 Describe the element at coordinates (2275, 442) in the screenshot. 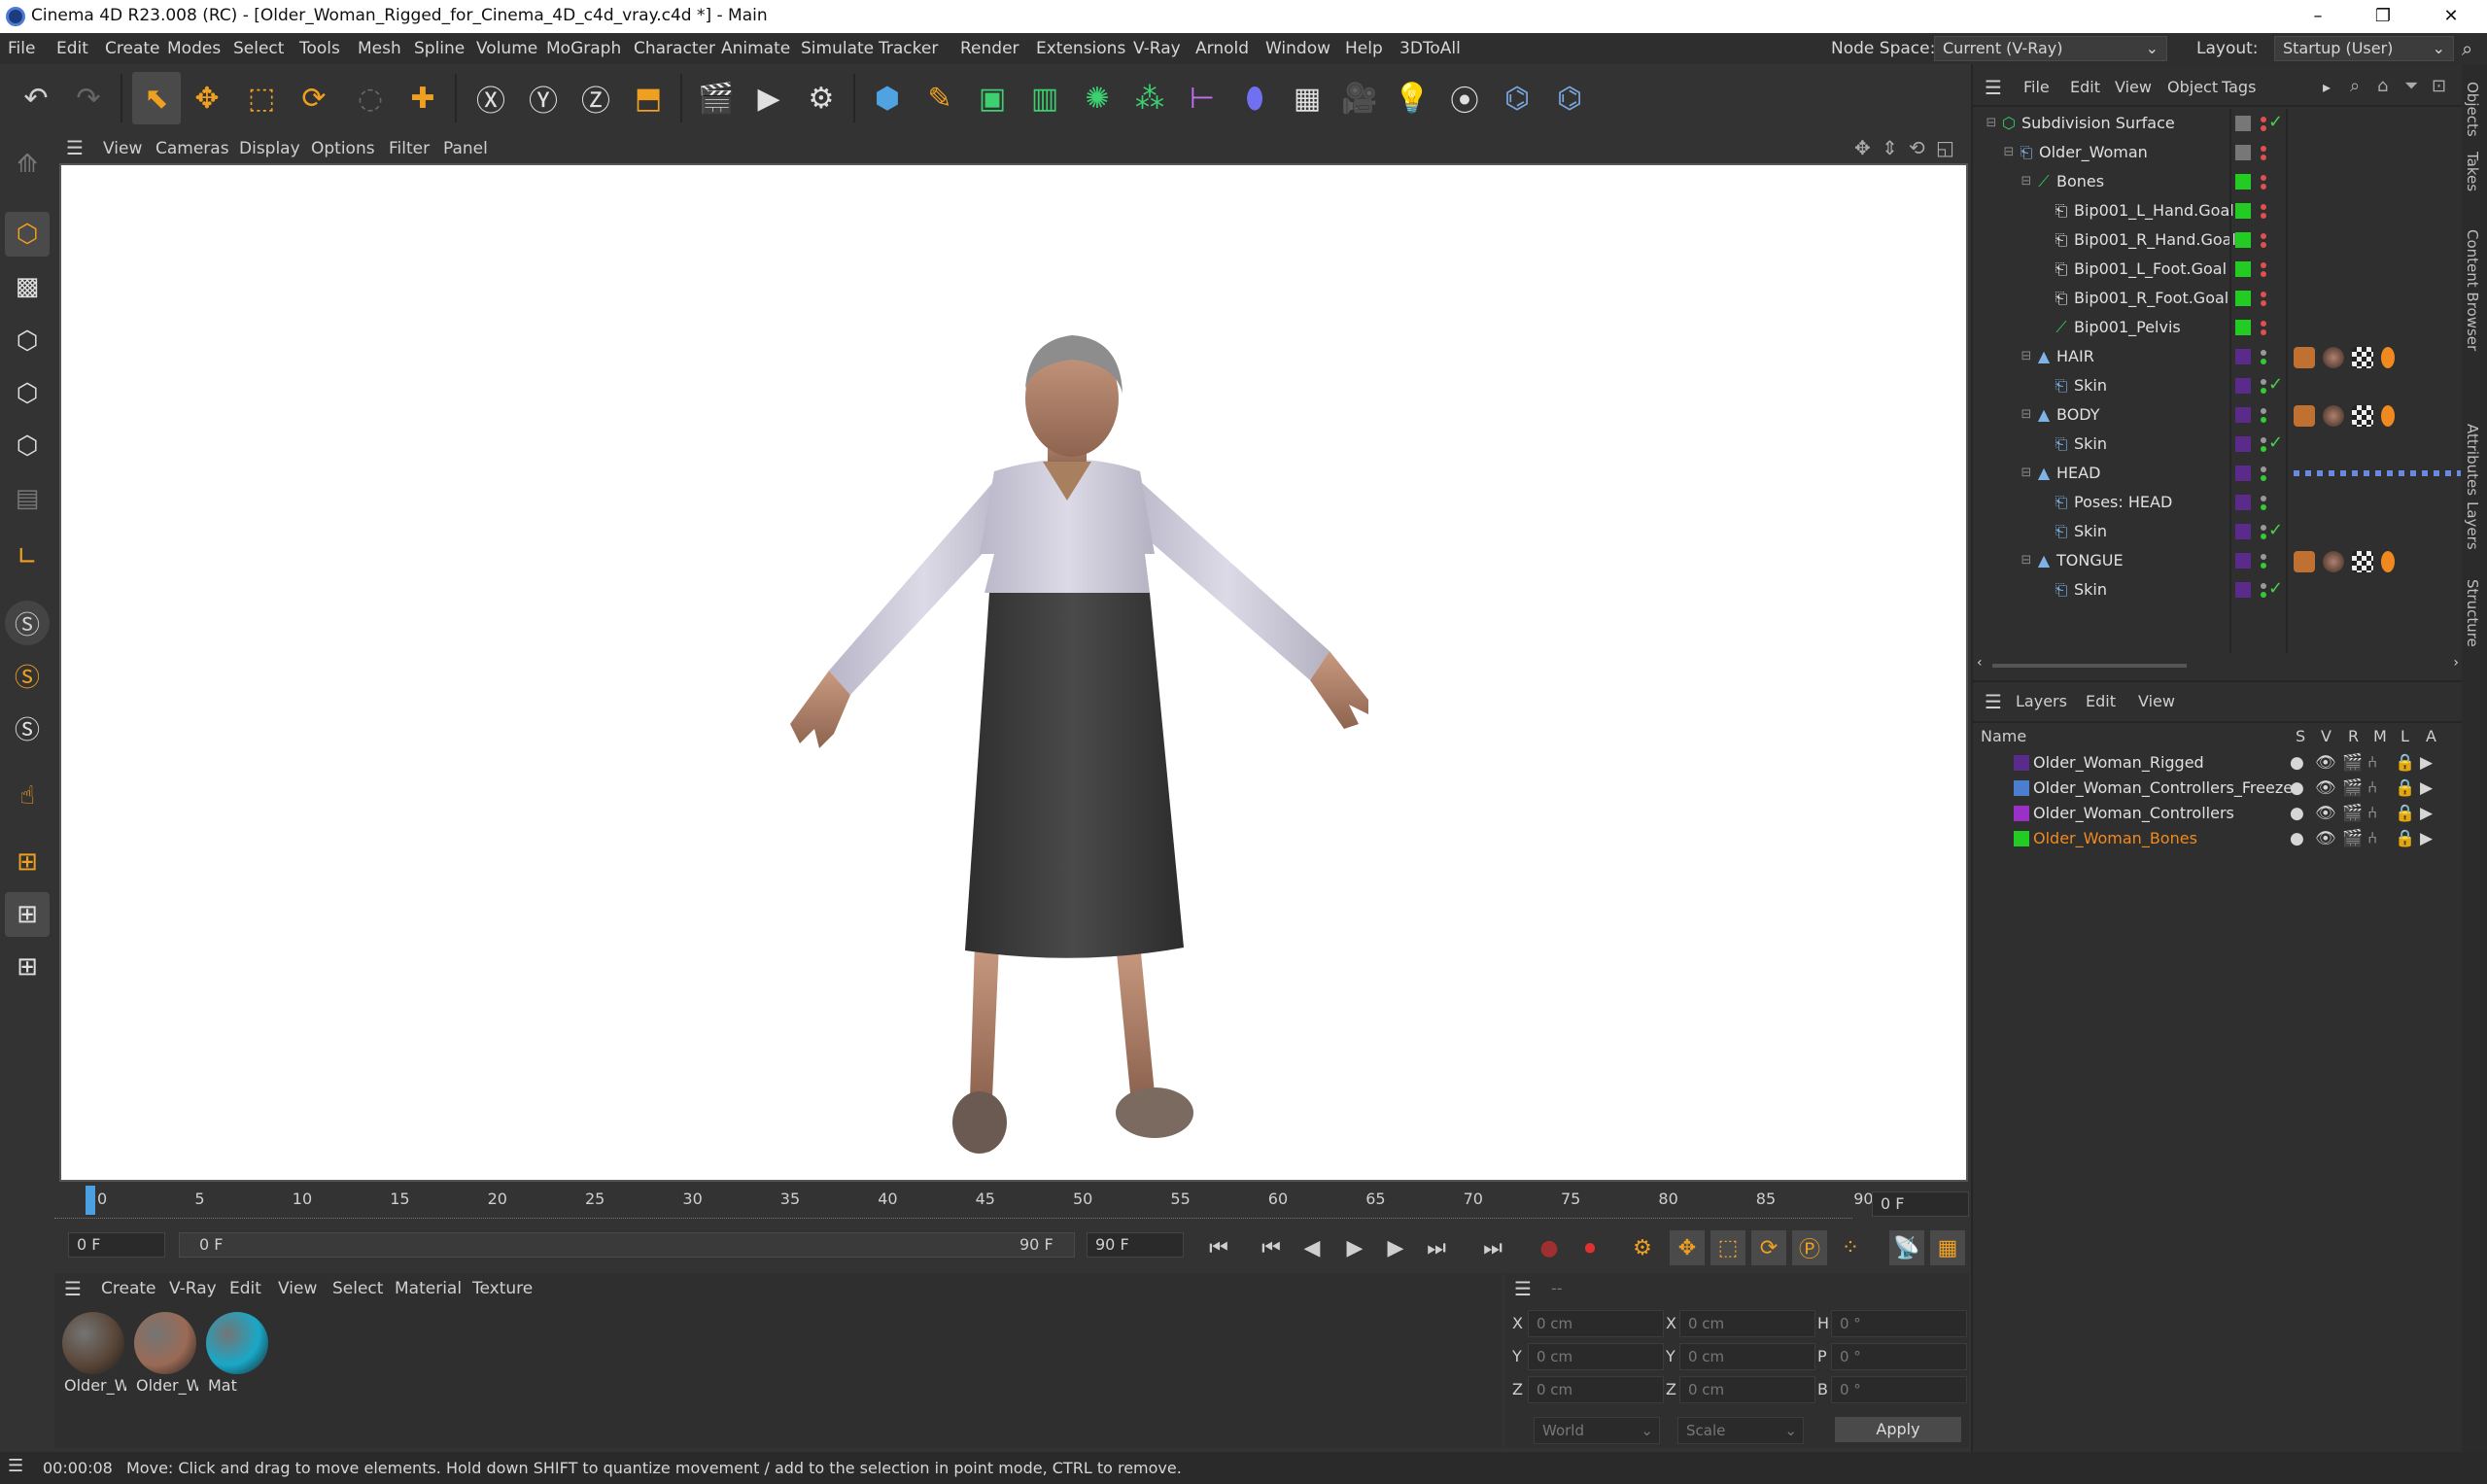

I see `enabled-check-icon: ✓` at that location.